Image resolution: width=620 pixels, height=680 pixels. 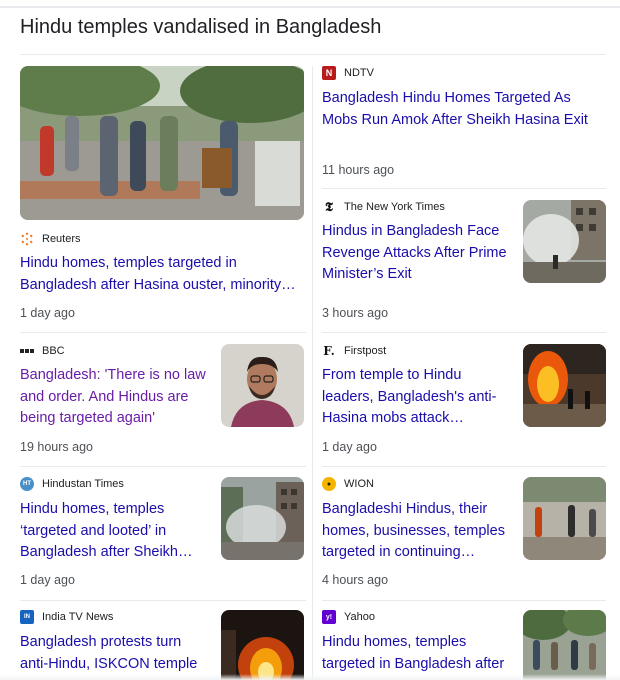 I want to click on nyt-logo-icon: 𝕿, so click(x=329, y=207).